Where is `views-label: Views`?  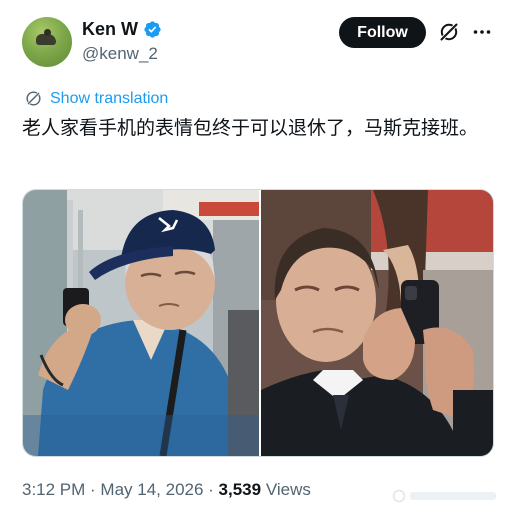
views-label: Views is located at coordinates (286, 489).